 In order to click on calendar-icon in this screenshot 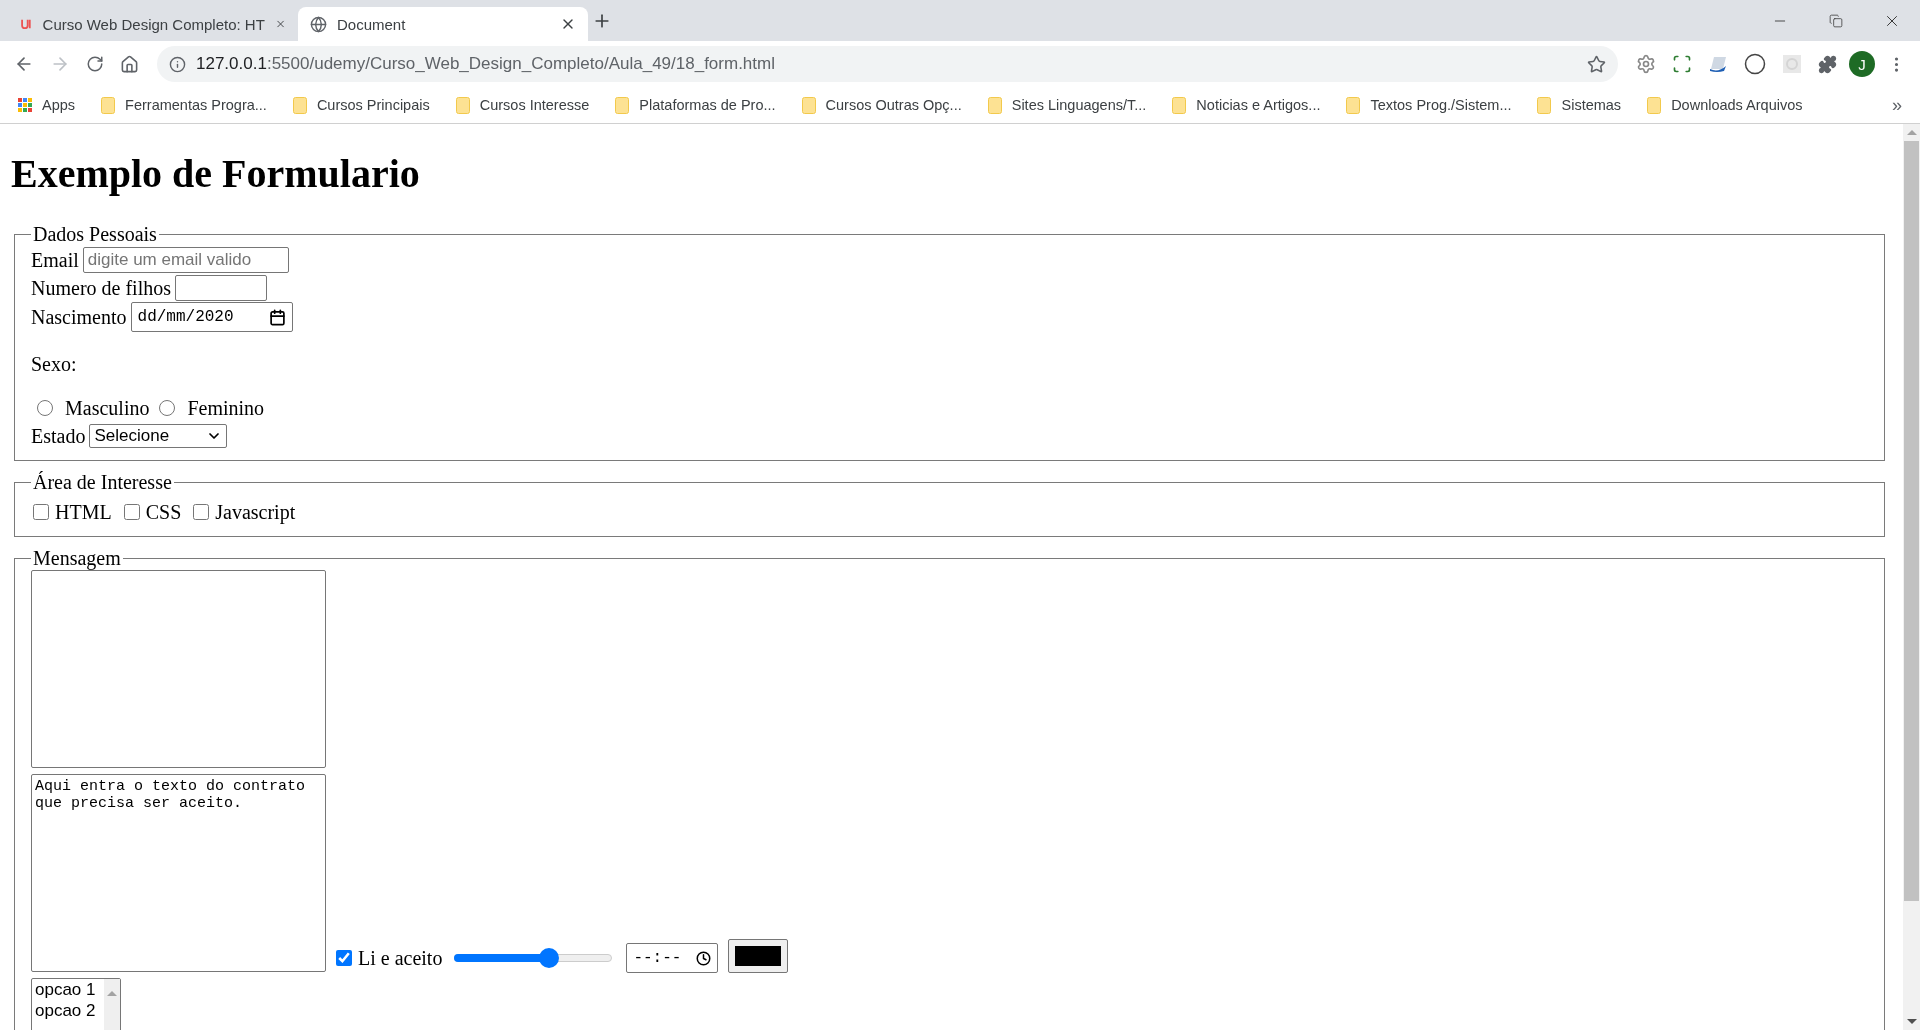, I will do `click(277, 317)`.